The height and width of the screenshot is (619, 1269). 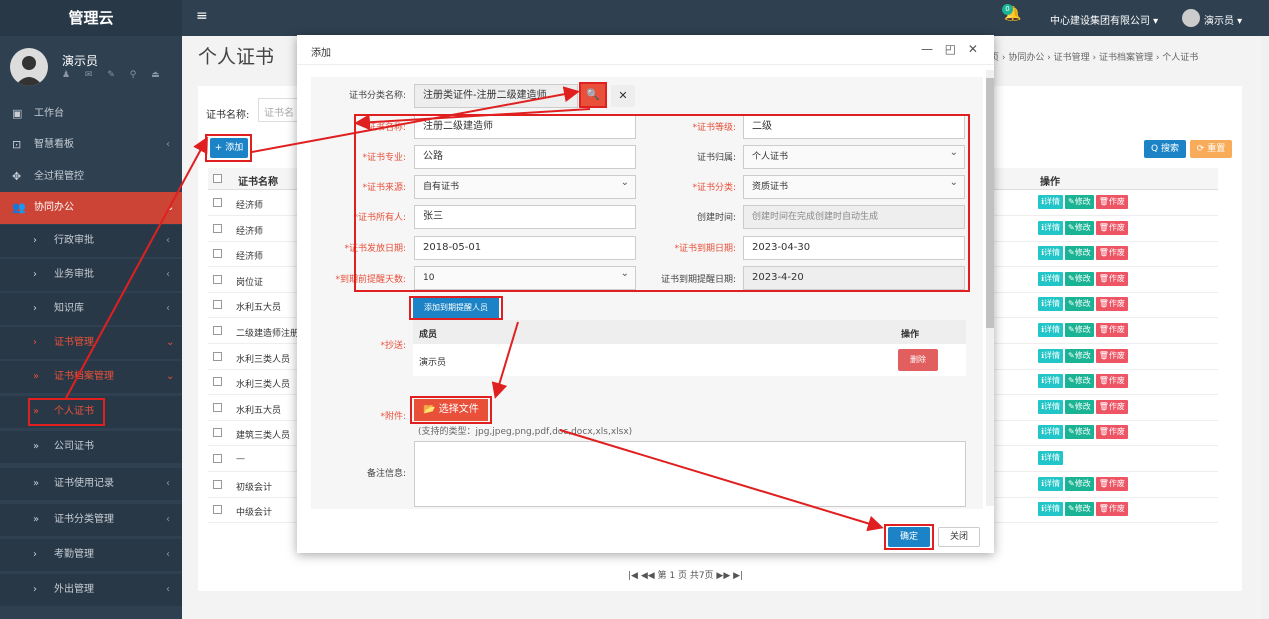 What do you see at coordinates (1104, 19) in the screenshot?
I see `company-switcher: 中心建设集团有限公司 ▾` at bounding box center [1104, 19].